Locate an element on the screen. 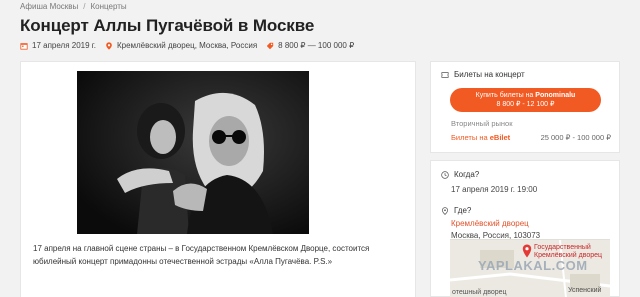 The image size is (640, 297). where-header: Где? is located at coordinates (456, 210).